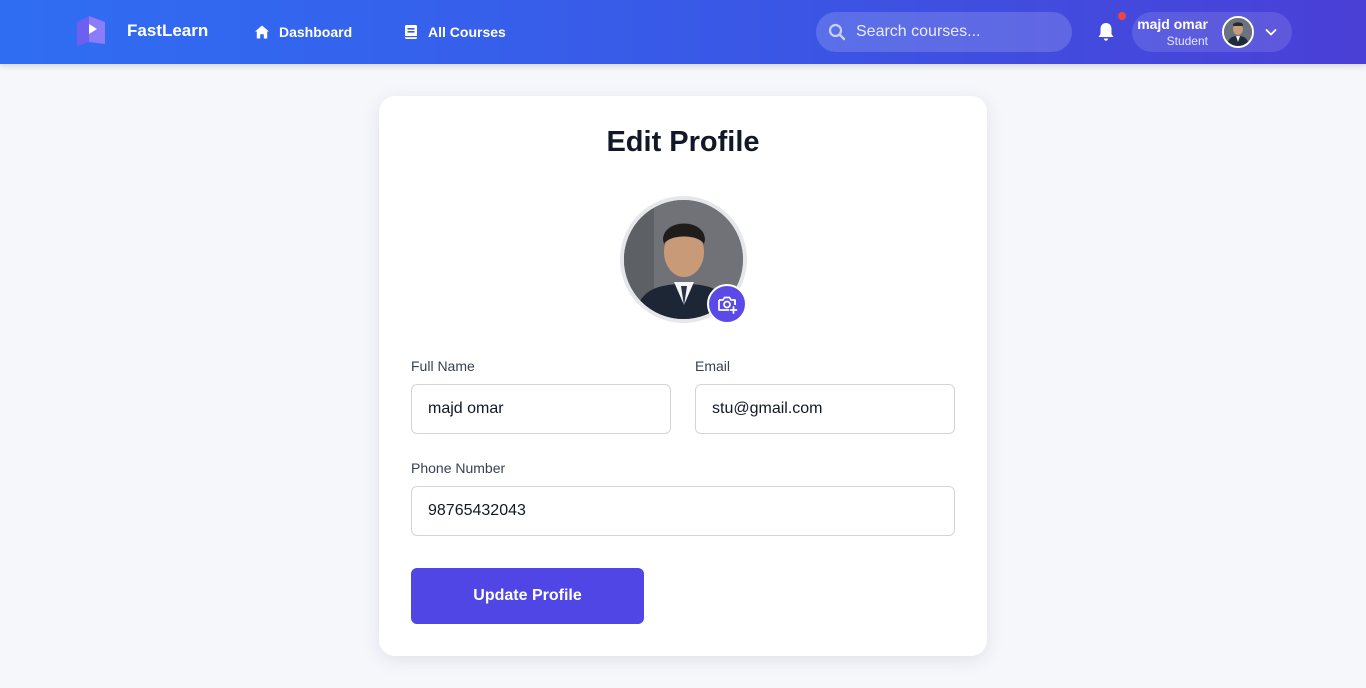 The width and height of the screenshot is (1366, 688). Describe the element at coordinates (825, 409) in the screenshot. I see `email-field` at that location.